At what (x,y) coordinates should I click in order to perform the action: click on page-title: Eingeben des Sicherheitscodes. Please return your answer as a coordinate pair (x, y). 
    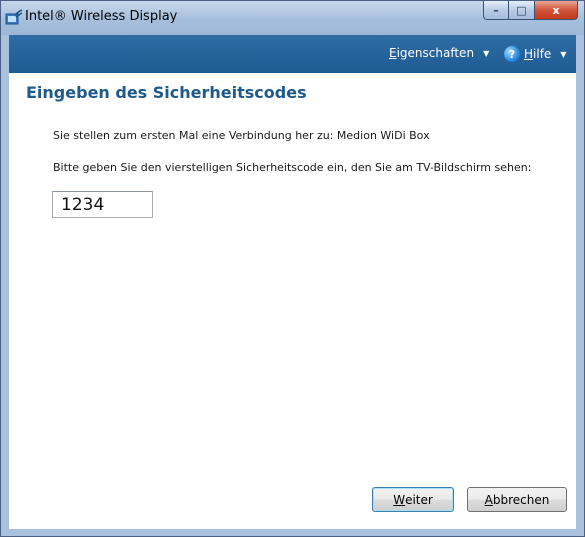
    Looking at the image, I should click on (166, 92).